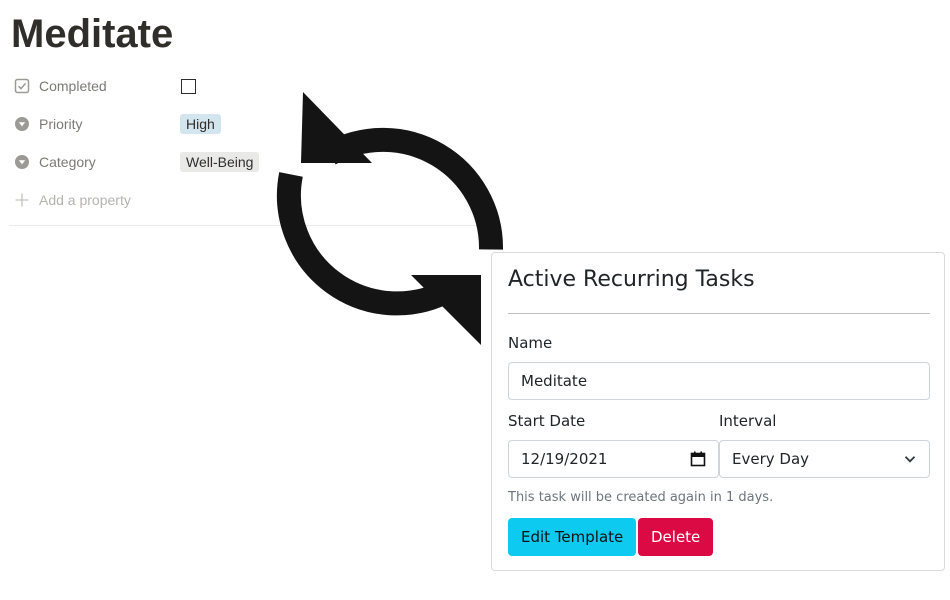 The image size is (950, 600). I want to click on category-tag: Well-Being, so click(220, 162).